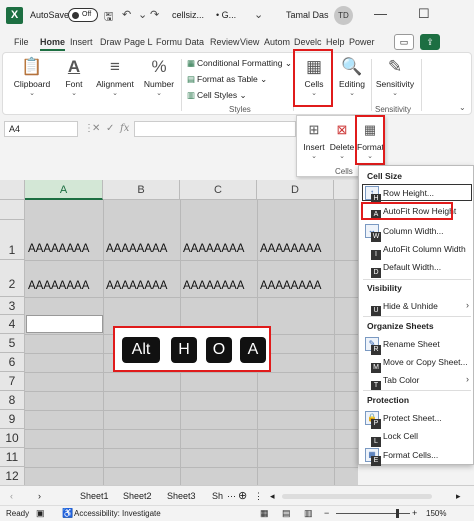  I want to click on zoom-out-icon: −, so click(326, 513).